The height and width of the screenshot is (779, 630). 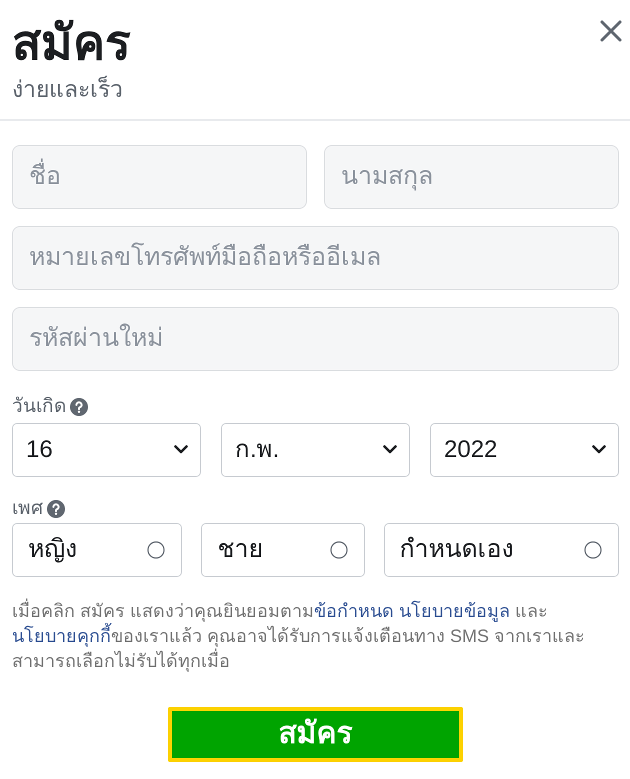 I want to click on new-password-field: รหัสผ่านใหม่, so click(x=315, y=338).